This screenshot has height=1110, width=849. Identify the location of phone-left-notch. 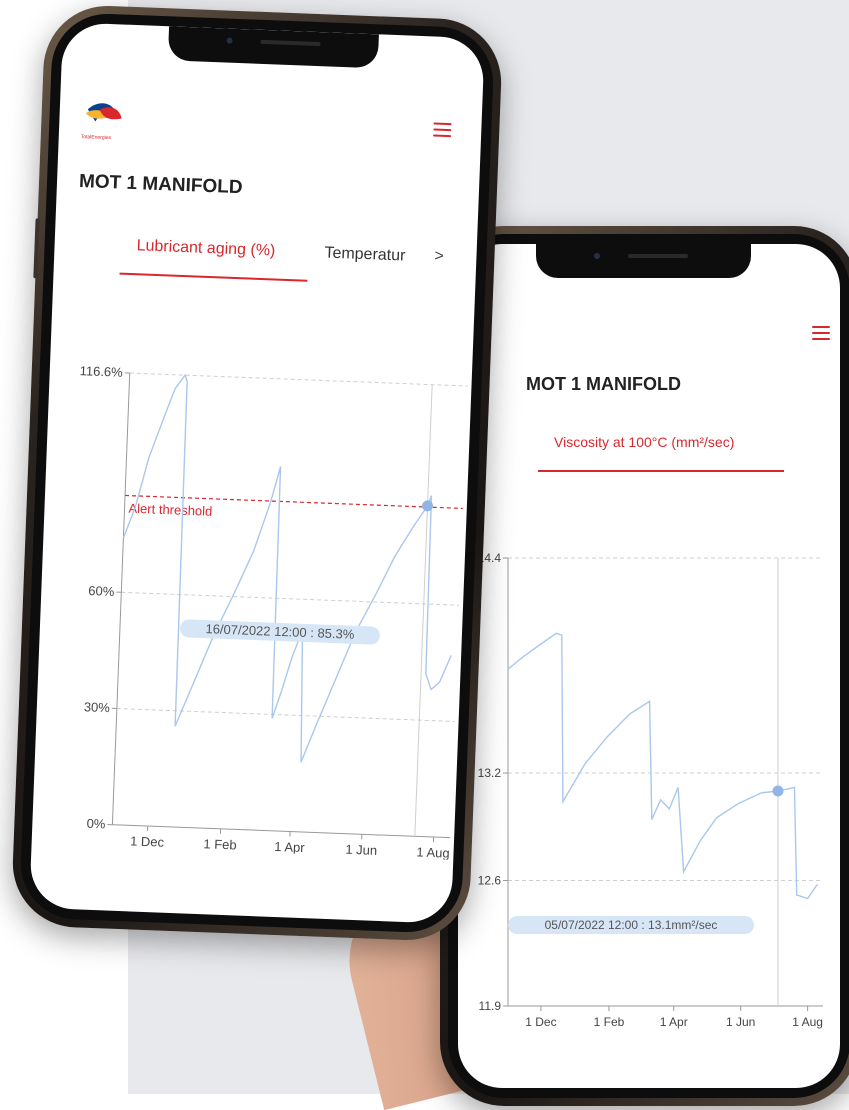
(273, 47).